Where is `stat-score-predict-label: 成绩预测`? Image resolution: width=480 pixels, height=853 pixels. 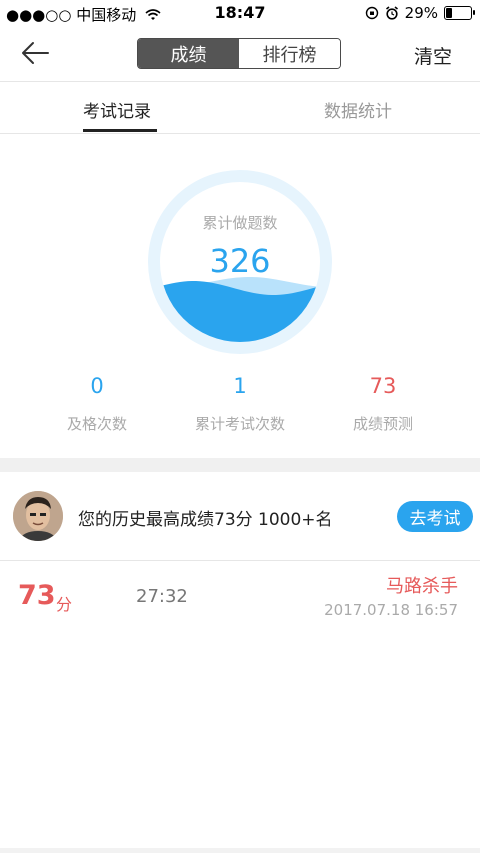 stat-score-predict-label: 成绩预测 is located at coordinates (382, 424).